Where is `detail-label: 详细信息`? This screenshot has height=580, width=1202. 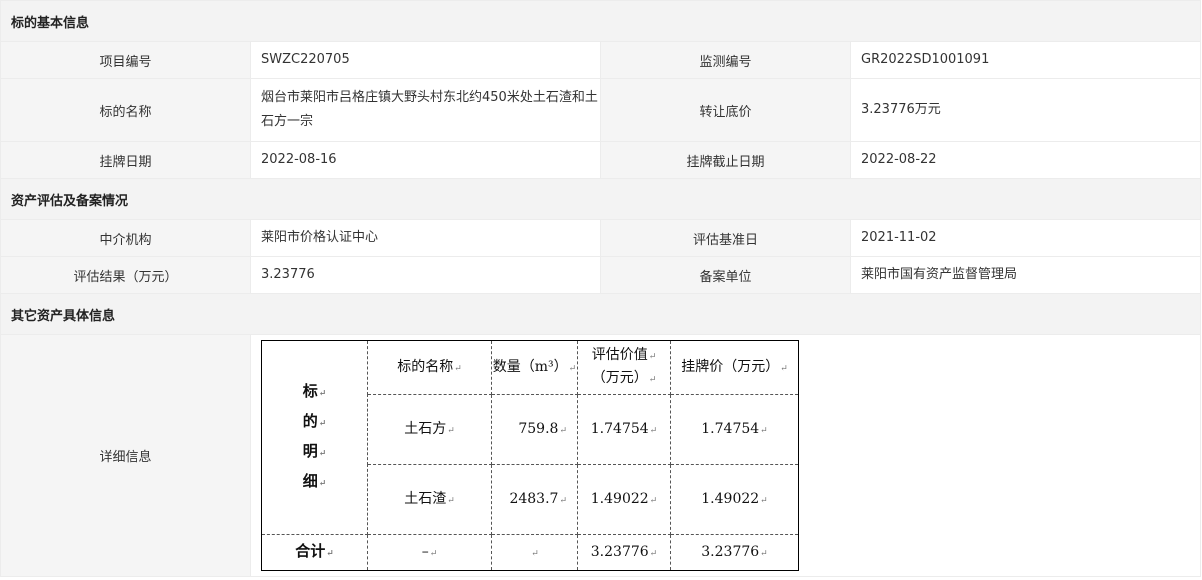 detail-label: 详细信息 is located at coordinates (125, 455).